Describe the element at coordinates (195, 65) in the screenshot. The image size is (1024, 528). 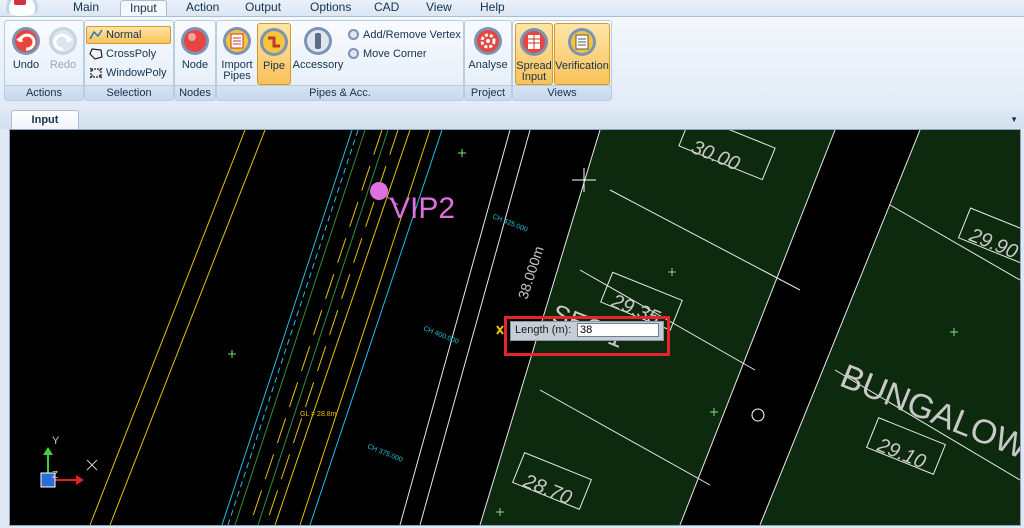
I see `node-label: Node` at that location.